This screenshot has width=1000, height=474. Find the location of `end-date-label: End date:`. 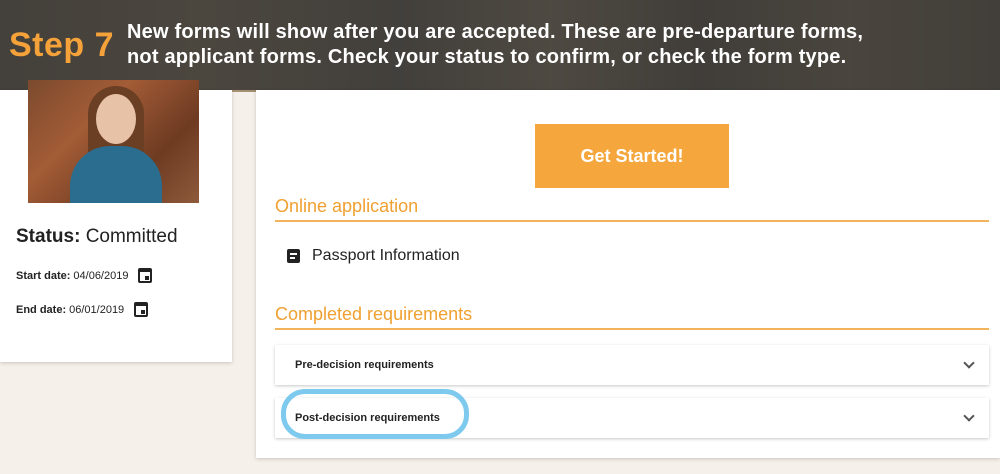

end-date-label: End date: is located at coordinates (41, 309).